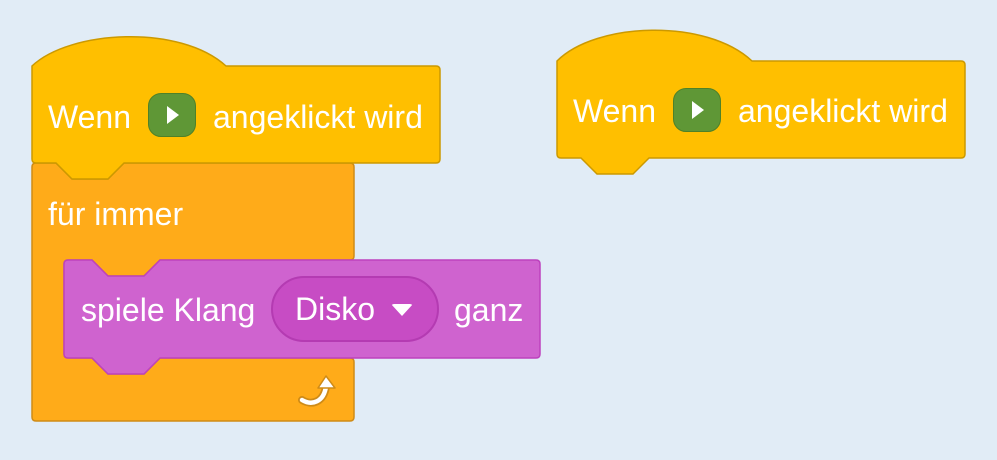 The width and height of the screenshot is (997, 460). Describe the element at coordinates (402, 310) in the screenshot. I see `dropdown-arrow-icon` at that location.